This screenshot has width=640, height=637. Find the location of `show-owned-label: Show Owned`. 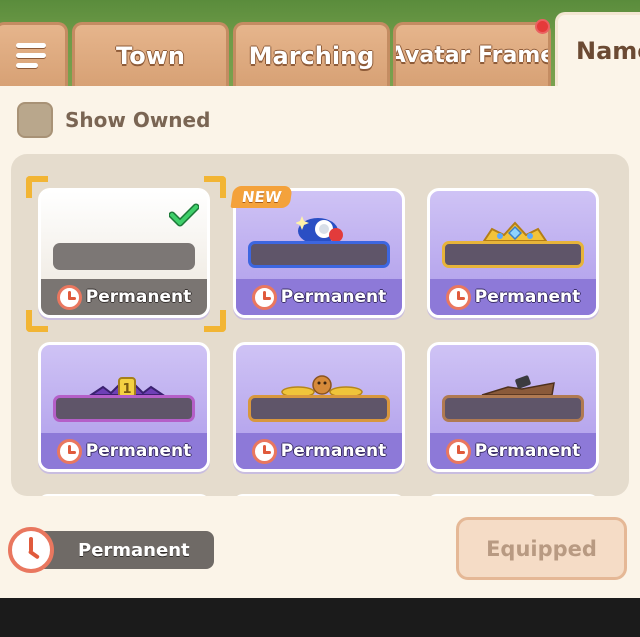

show-owned-label: Show Owned is located at coordinates (138, 120).